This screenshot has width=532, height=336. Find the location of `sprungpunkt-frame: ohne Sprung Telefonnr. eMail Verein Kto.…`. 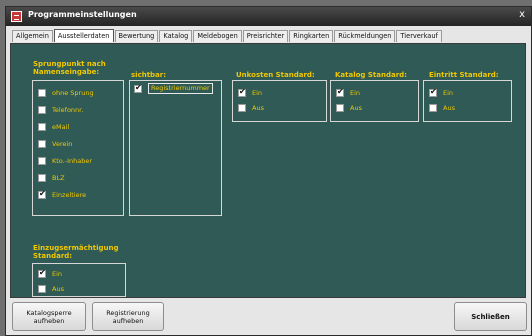

sprungpunkt-frame: ohne Sprung Telefonnr. eMail Verein Kto.… is located at coordinates (78, 148).